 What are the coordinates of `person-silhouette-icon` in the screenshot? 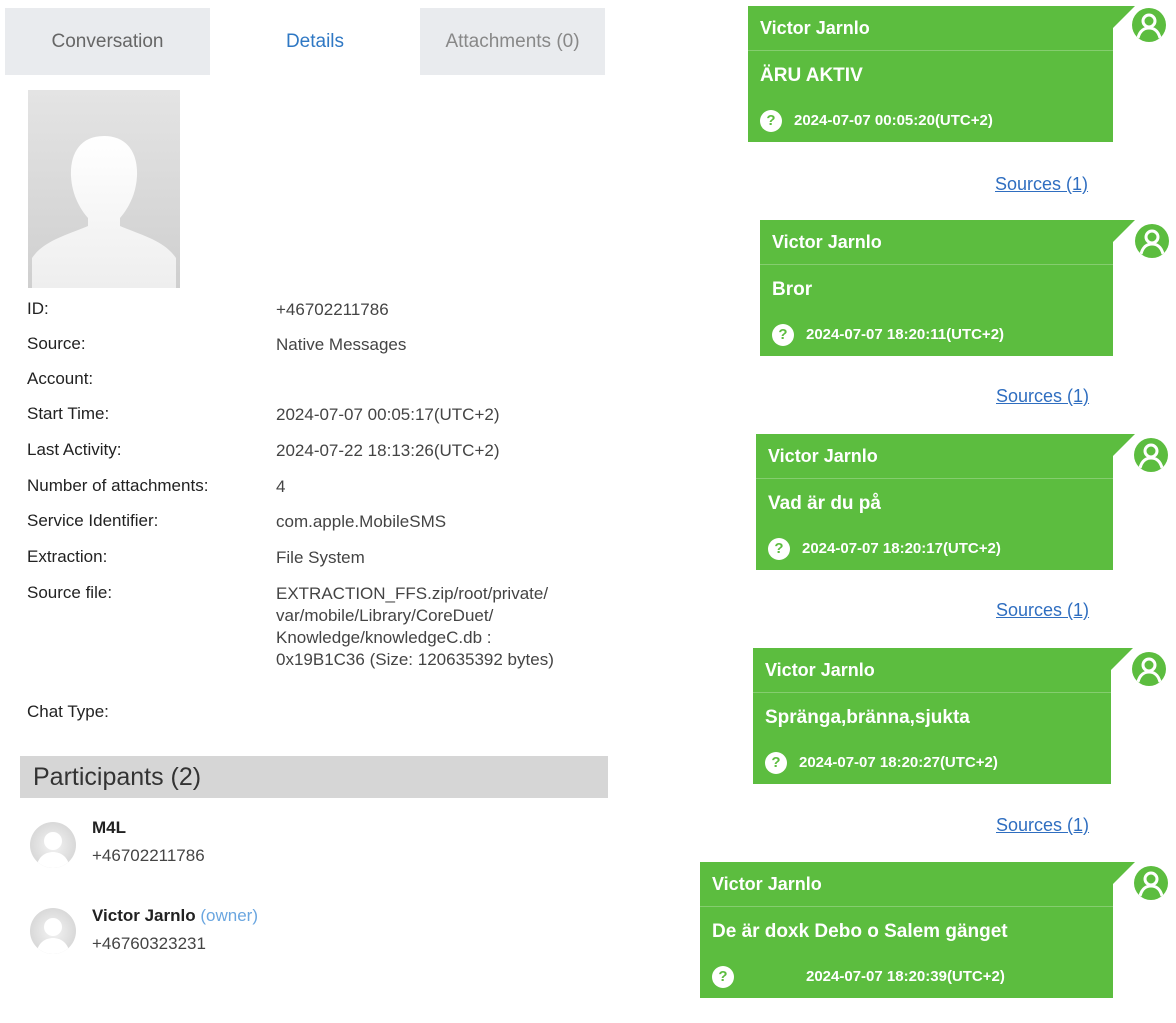 It's located at (104, 212).